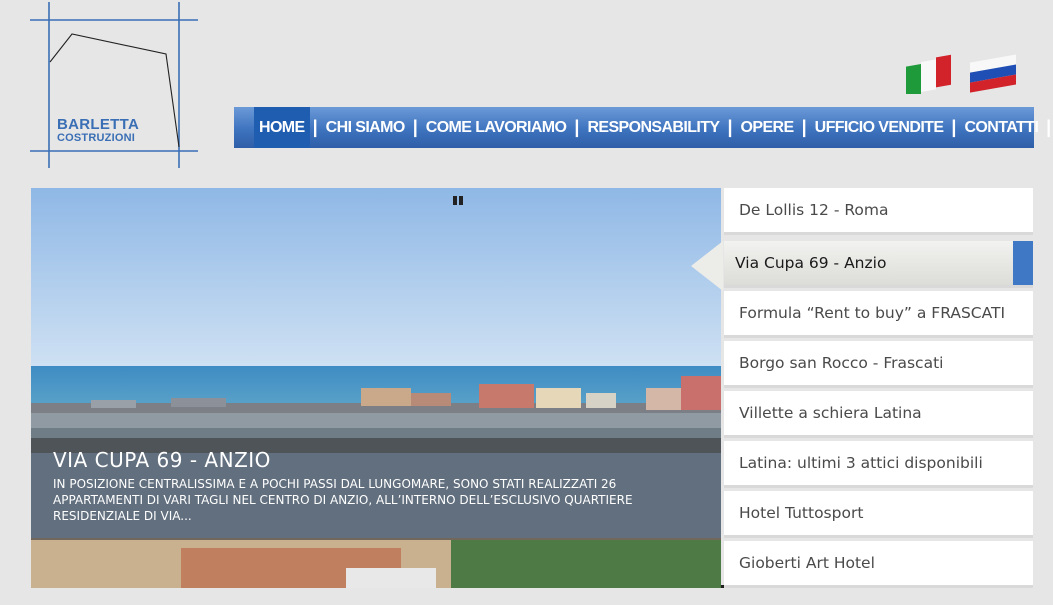 The image size is (1053, 605). Describe the element at coordinates (930, 74) in the screenshot. I see `italy-flag-icon` at that location.